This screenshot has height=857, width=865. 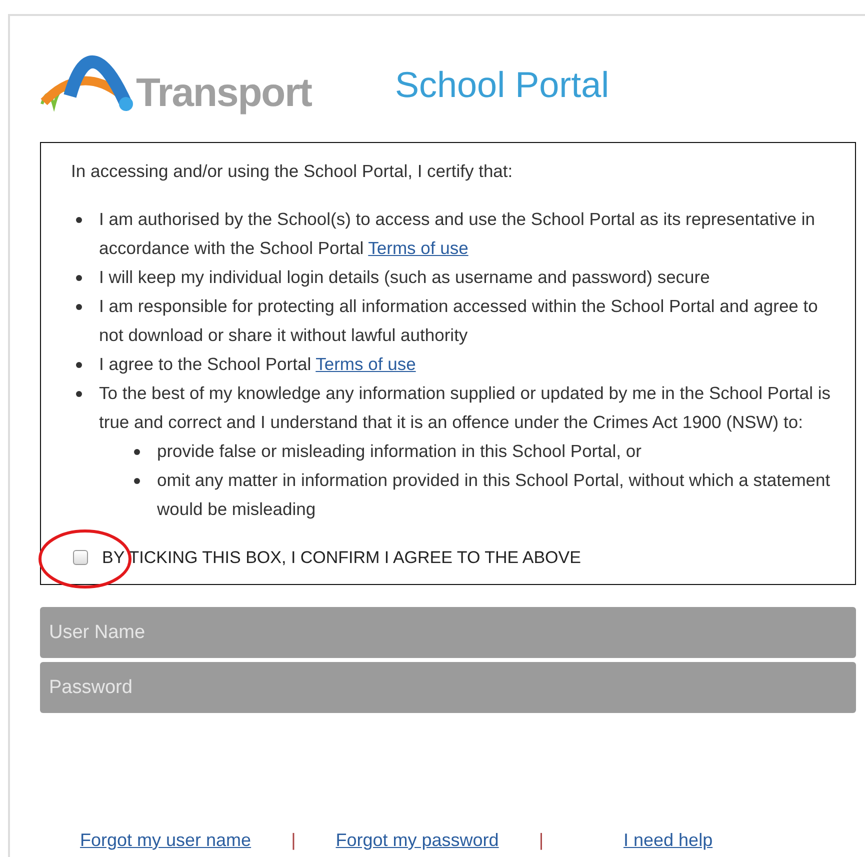 I want to click on declaration-text: To the best of my knowledge any information supplied or updated by me in the School Portal is true and correct and I understand that it is an offence under the Crimes Act 1900 (NSW) to:, so click(x=465, y=407).